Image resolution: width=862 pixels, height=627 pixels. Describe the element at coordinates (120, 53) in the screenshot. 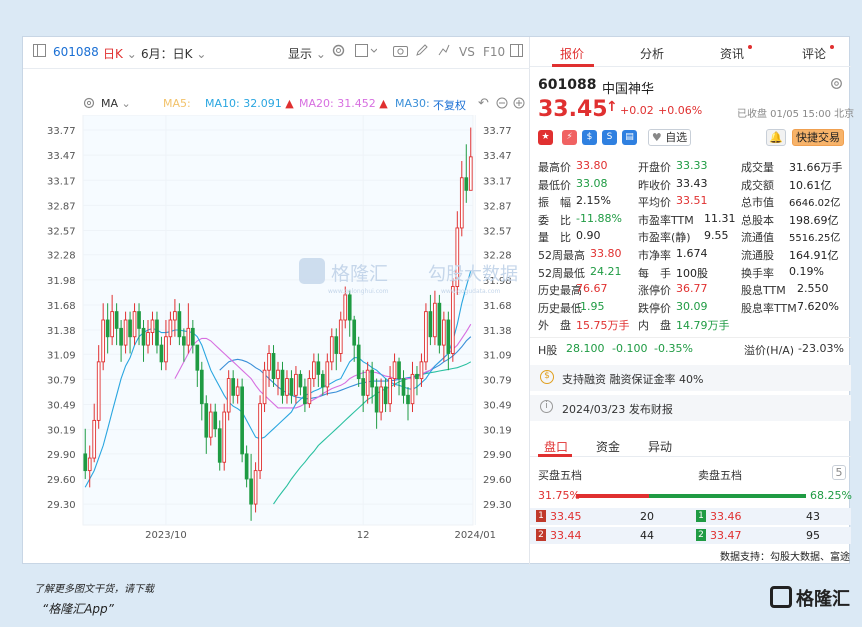

I see `period-select: 日K ⌄` at that location.